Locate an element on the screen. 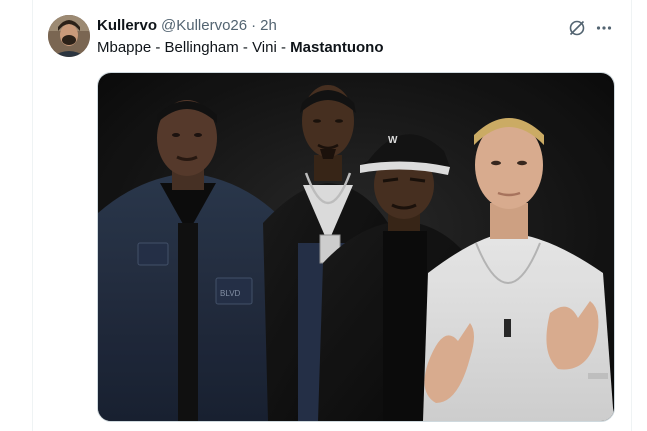 This screenshot has height=431, width=647. author-name: Kullervo is located at coordinates (127, 26).